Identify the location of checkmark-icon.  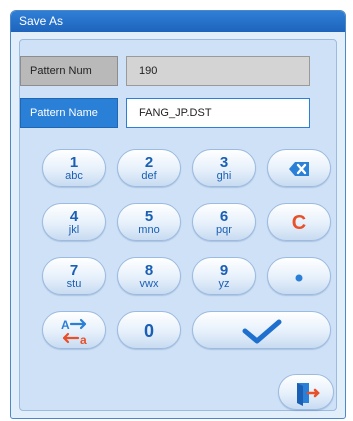
(261, 331).